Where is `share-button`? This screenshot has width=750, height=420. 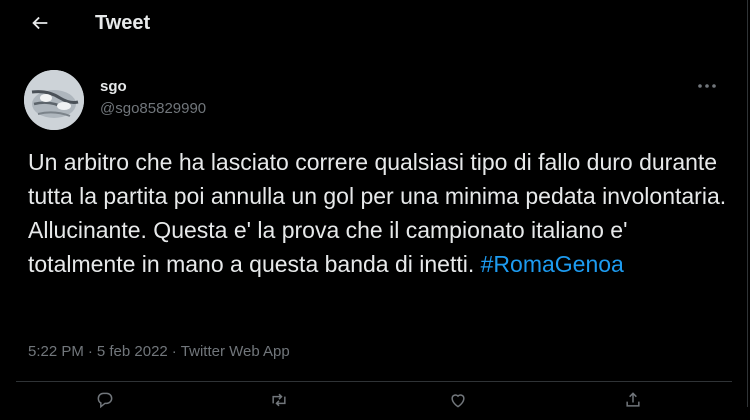 share-button is located at coordinates (633, 405).